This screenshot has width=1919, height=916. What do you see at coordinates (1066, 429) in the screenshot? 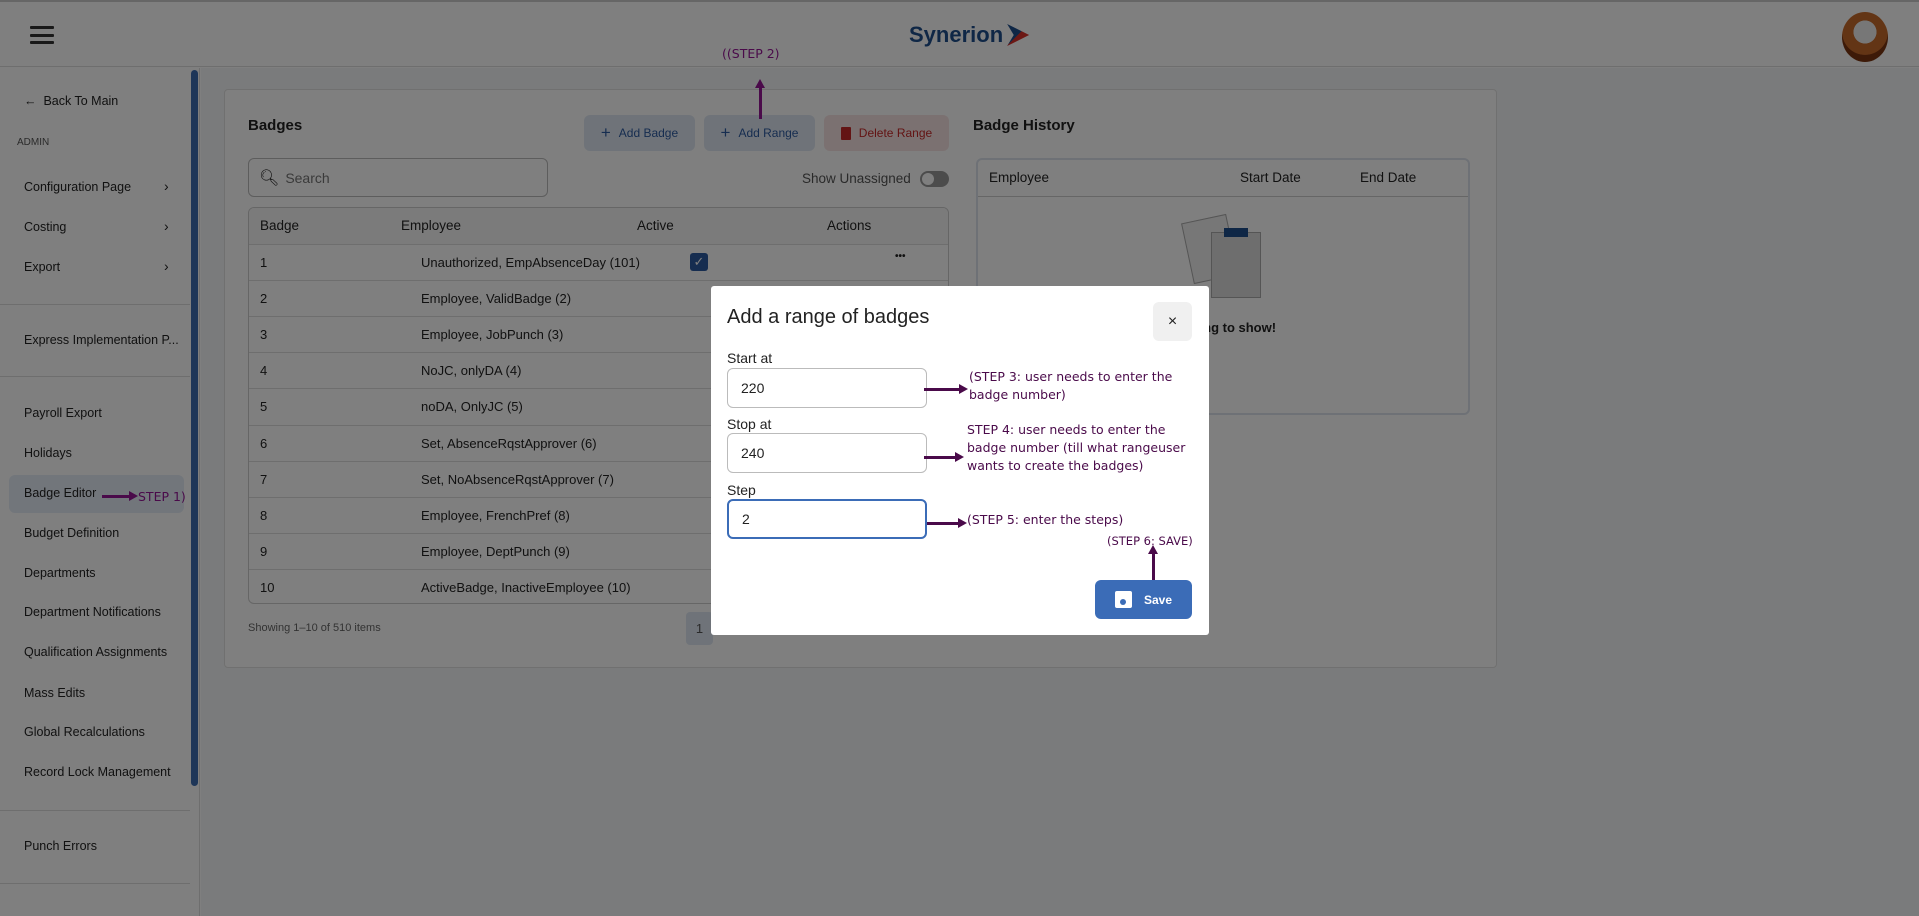
I see `step4-line1: STEP 4: user needs to enter the` at bounding box center [1066, 429].